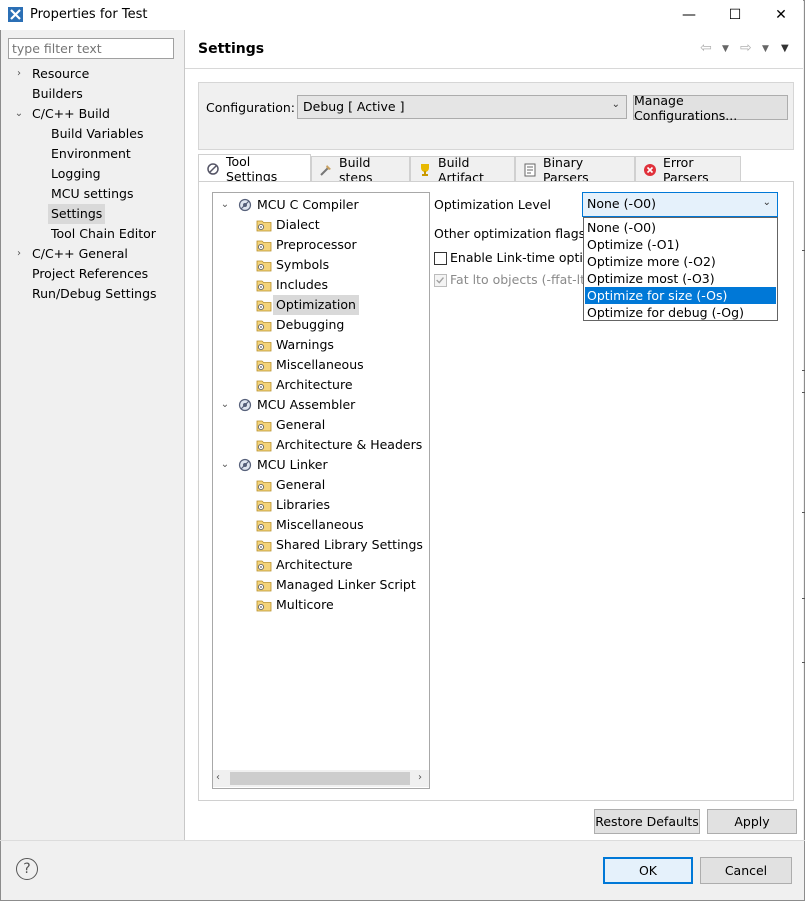  What do you see at coordinates (680, 227) in the screenshot?
I see `dropdown-option: None (-O0)` at bounding box center [680, 227].